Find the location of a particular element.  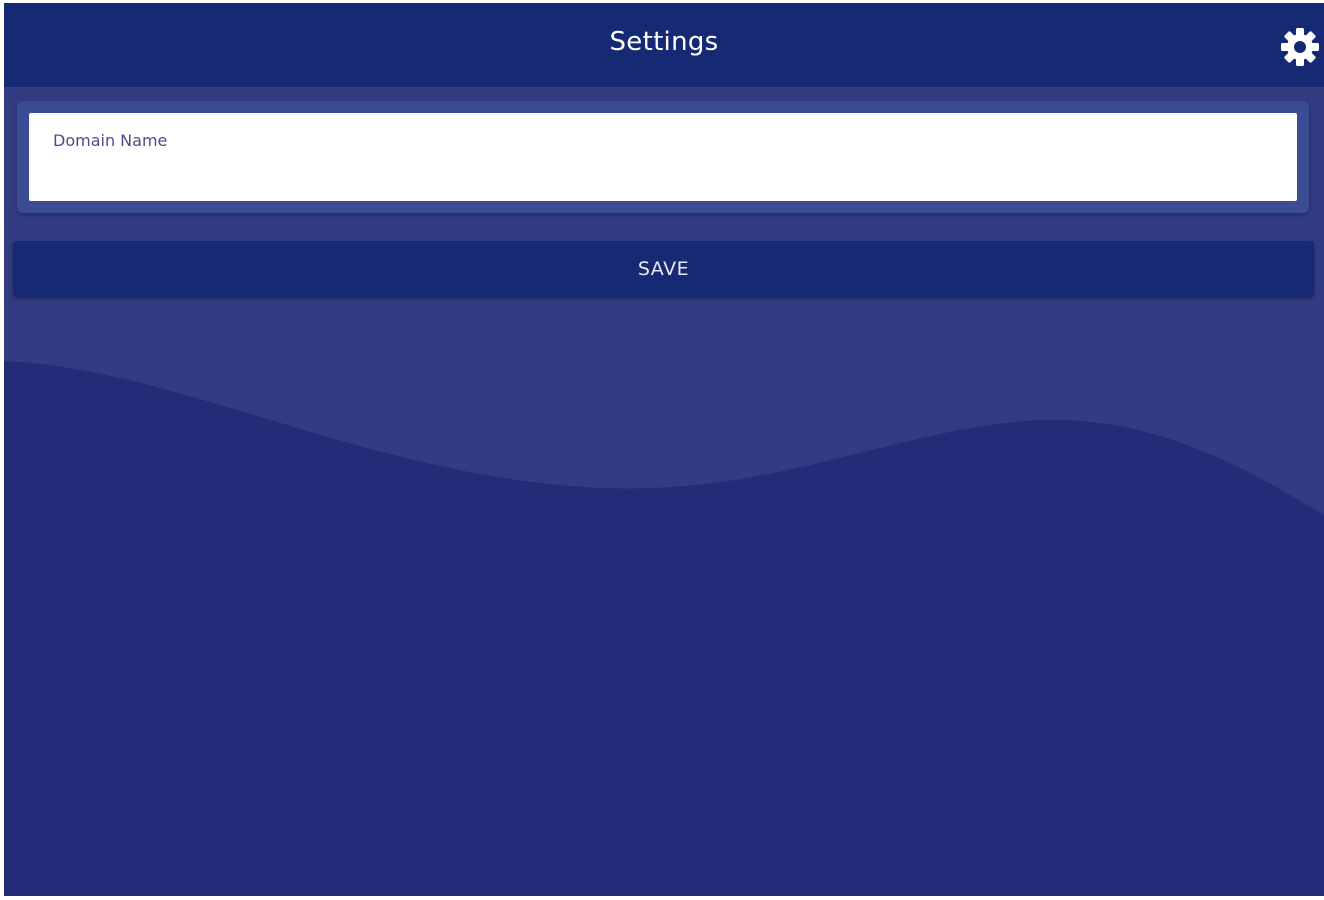

save-button: SAVE is located at coordinates (663, 269).